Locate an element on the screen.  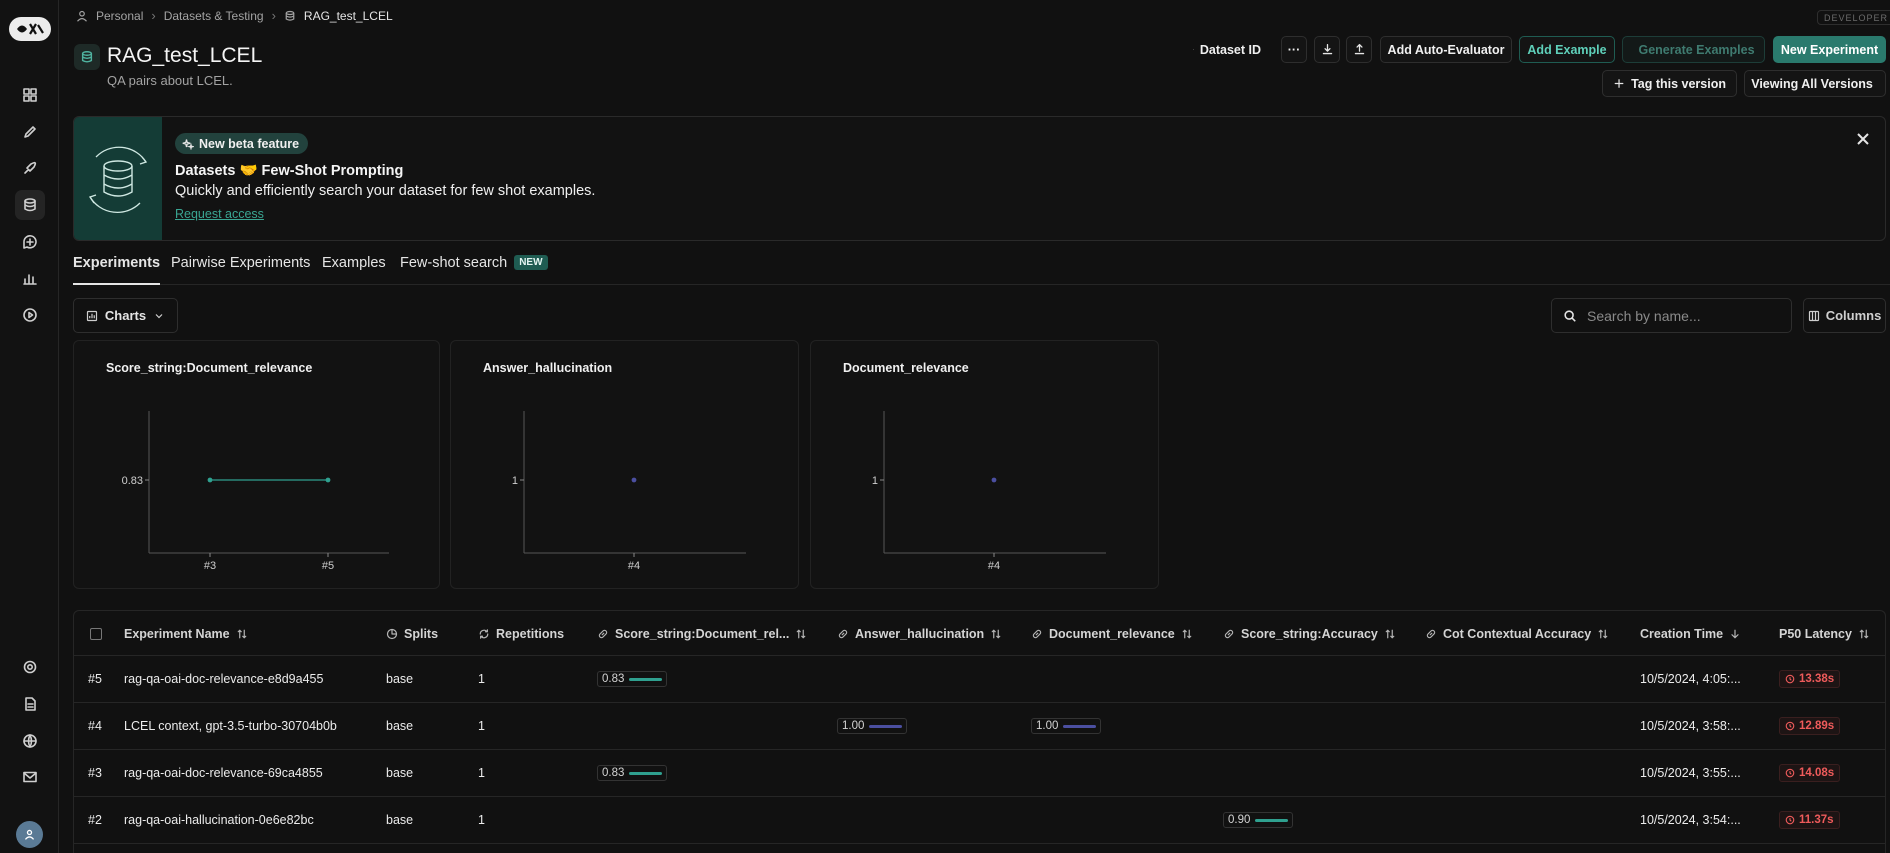
tab-examples: Examples is located at coordinates (354, 270).